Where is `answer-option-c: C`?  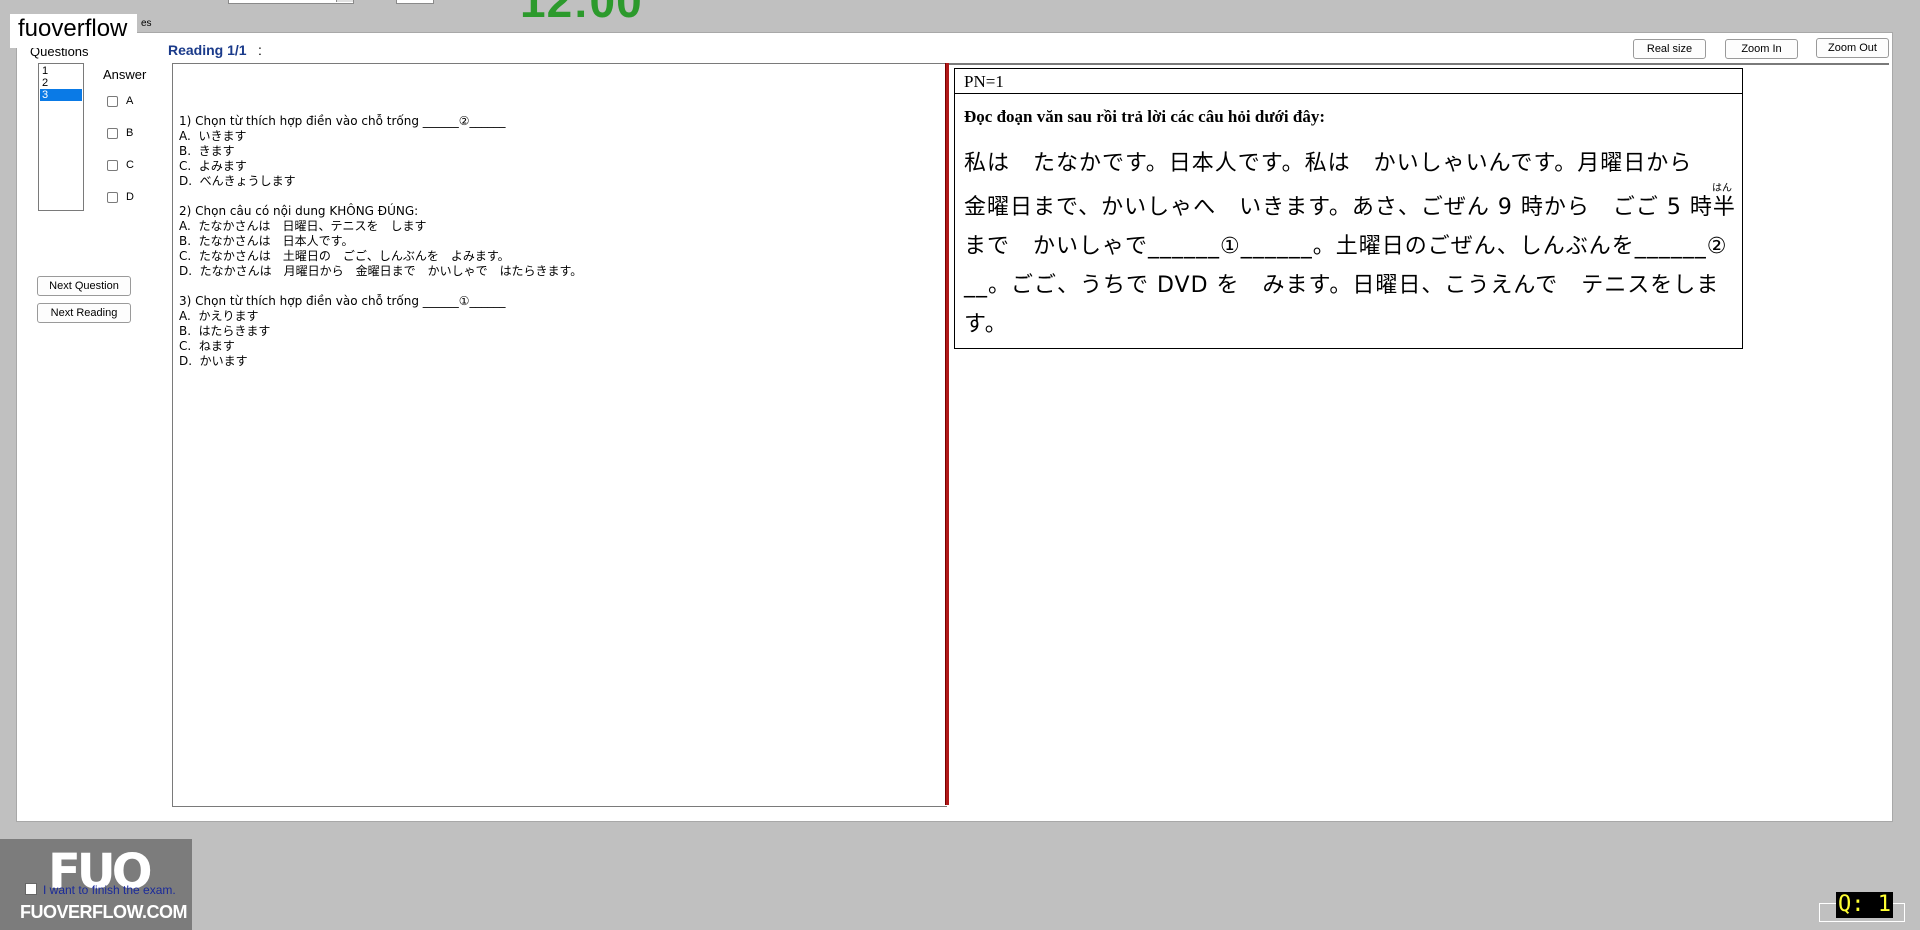
answer-option-c: C is located at coordinates (120, 165).